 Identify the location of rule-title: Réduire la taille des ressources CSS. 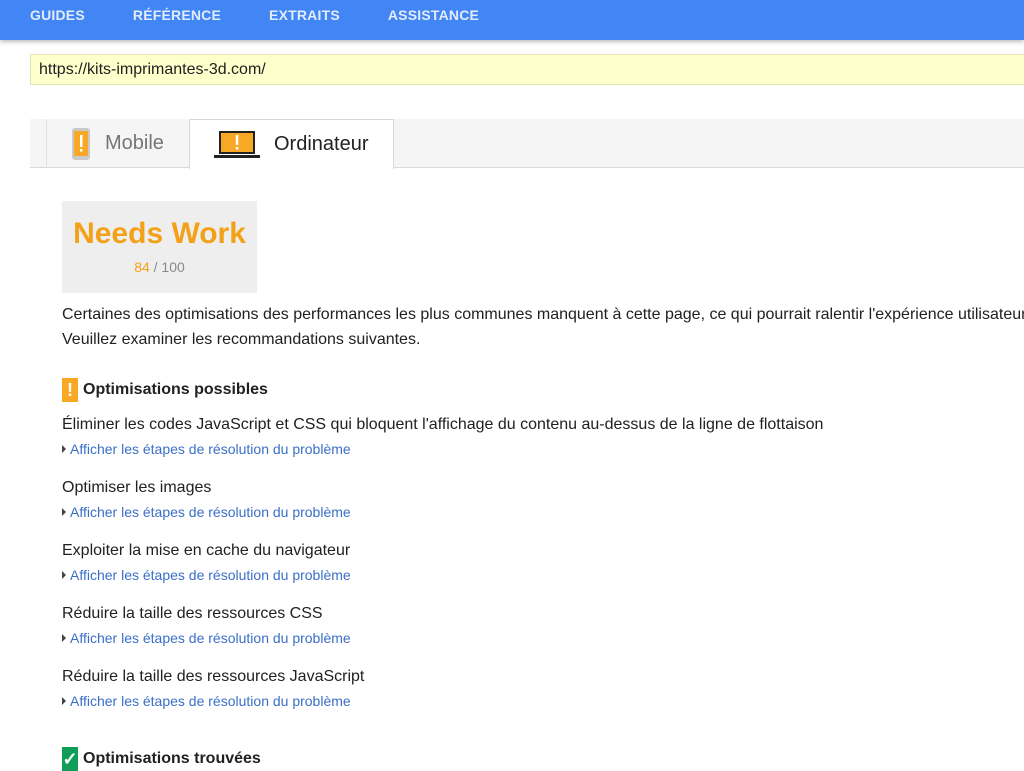
(192, 613).